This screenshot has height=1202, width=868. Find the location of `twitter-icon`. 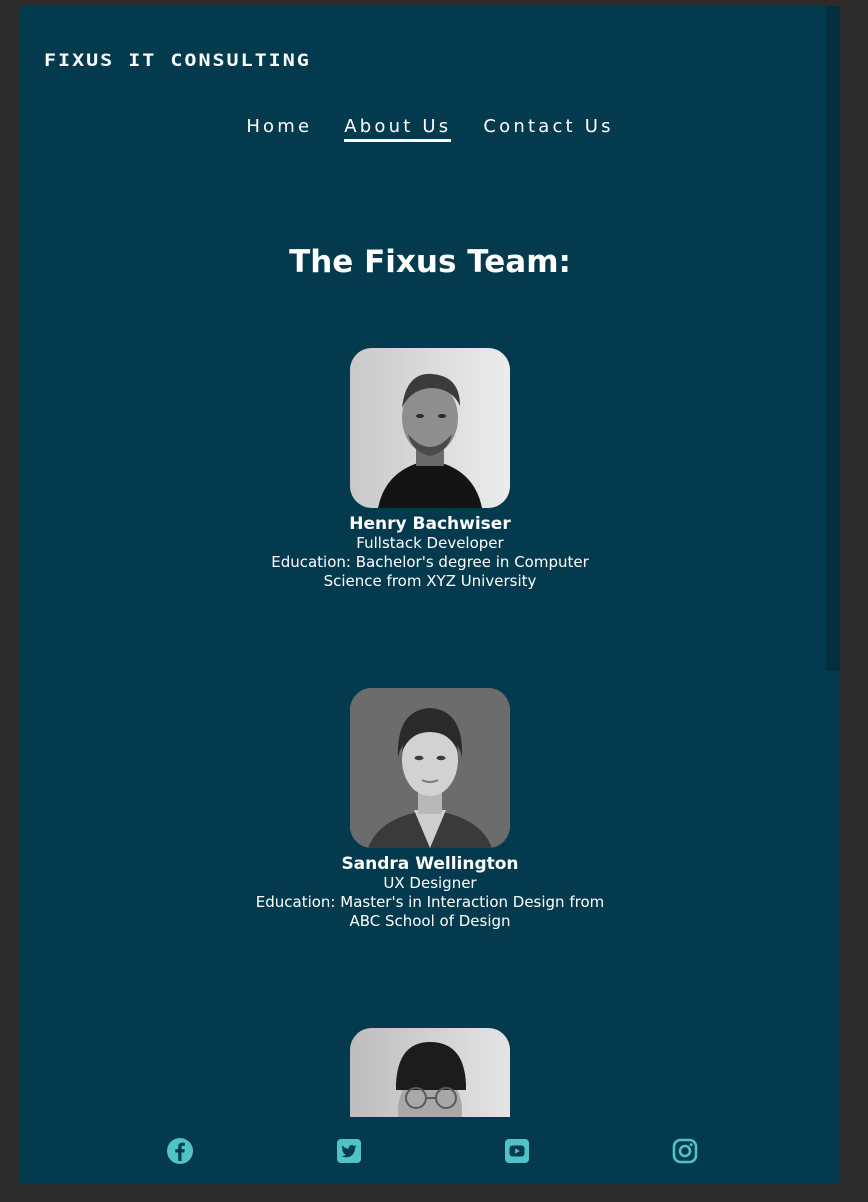

twitter-icon is located at coordinates (349, 1151).